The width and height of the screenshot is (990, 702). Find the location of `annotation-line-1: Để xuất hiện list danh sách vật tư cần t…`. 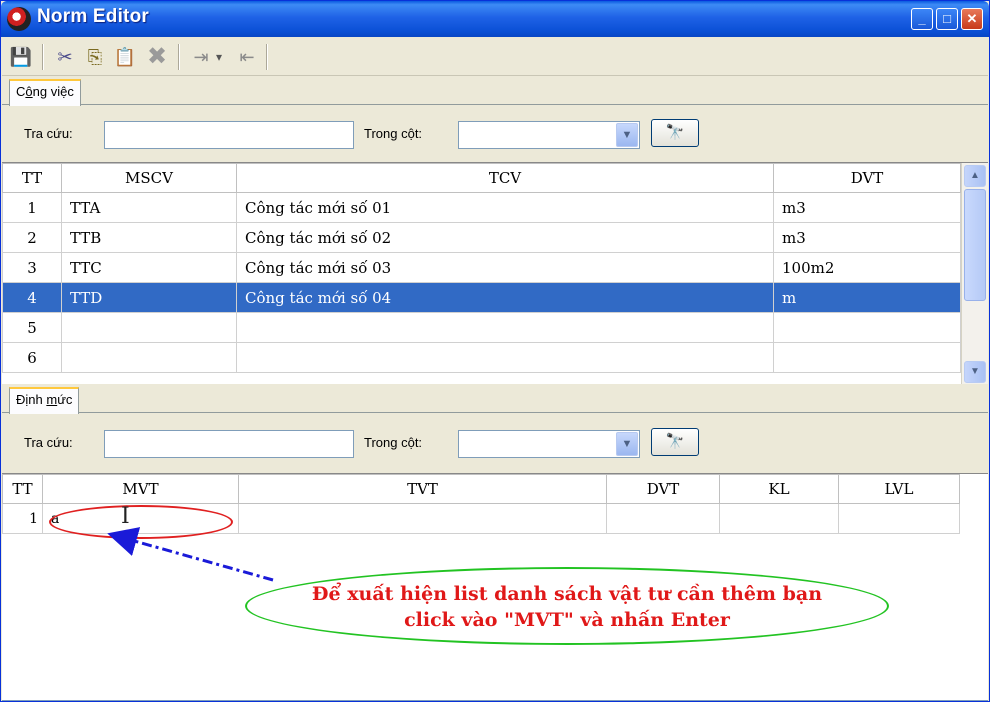

annotation-line-1: Để xuất hiện list danh sách vật tư cần t… is located at coordinates (567, 594).